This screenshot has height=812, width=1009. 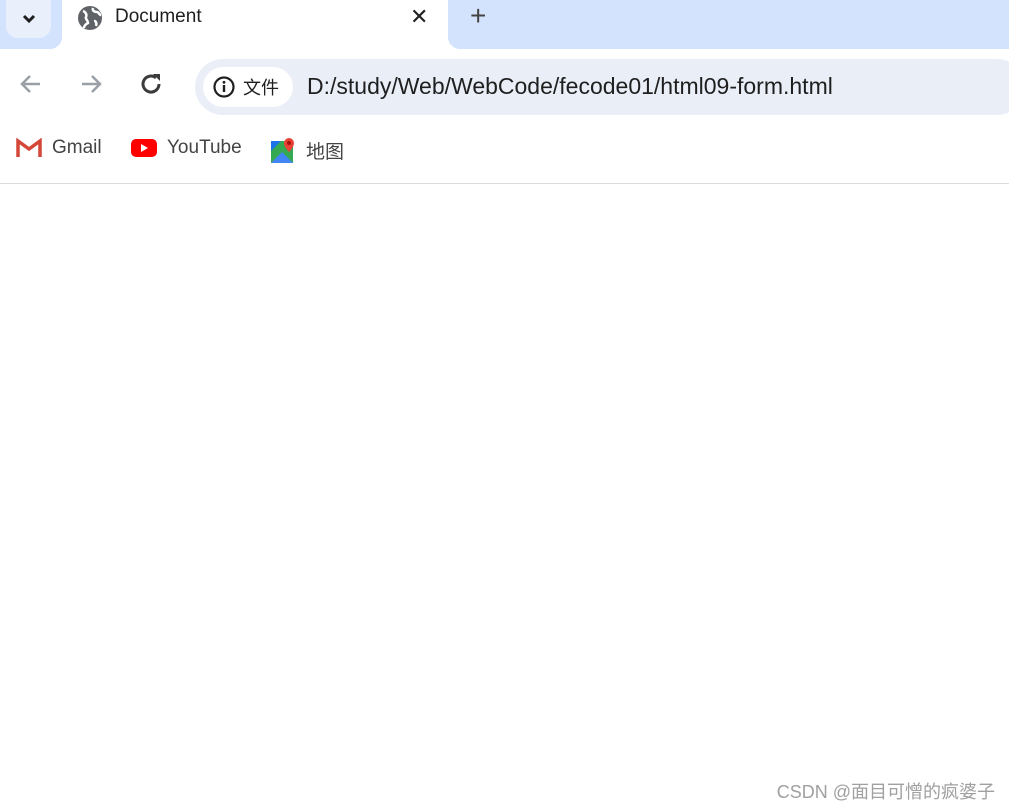 What do you see at coordinates (158, 16) in the screenshot?
I see `tab-title: Document` at bounding box center [158, 16].